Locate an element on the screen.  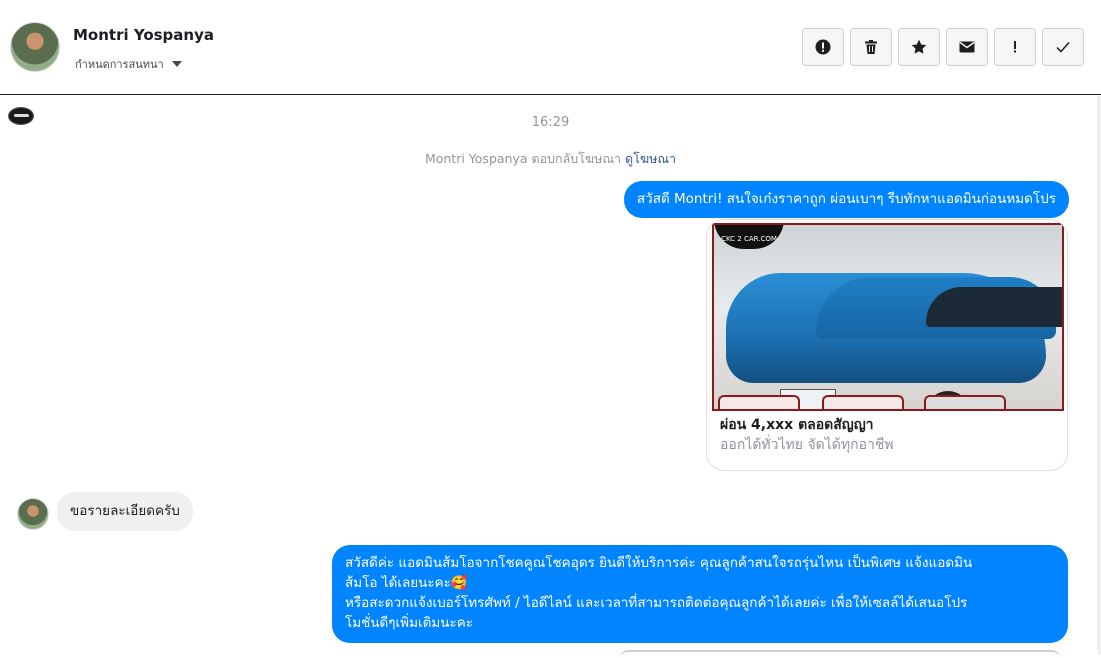
follow-up-button is located at coordinates (1015, 47).